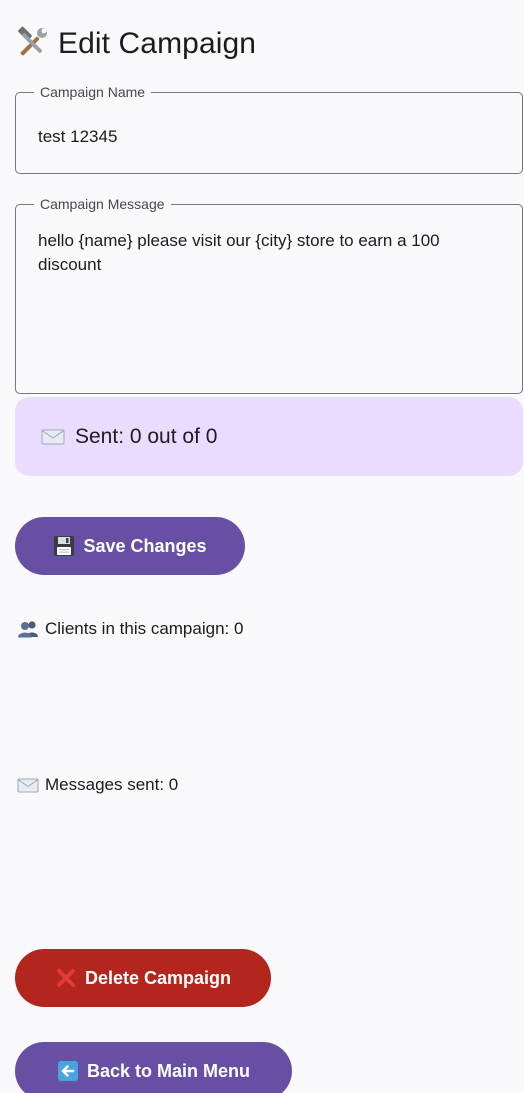 This screenshot has height=1093, width=524. I want to click on cross-mark-icon, so click(65, 978).